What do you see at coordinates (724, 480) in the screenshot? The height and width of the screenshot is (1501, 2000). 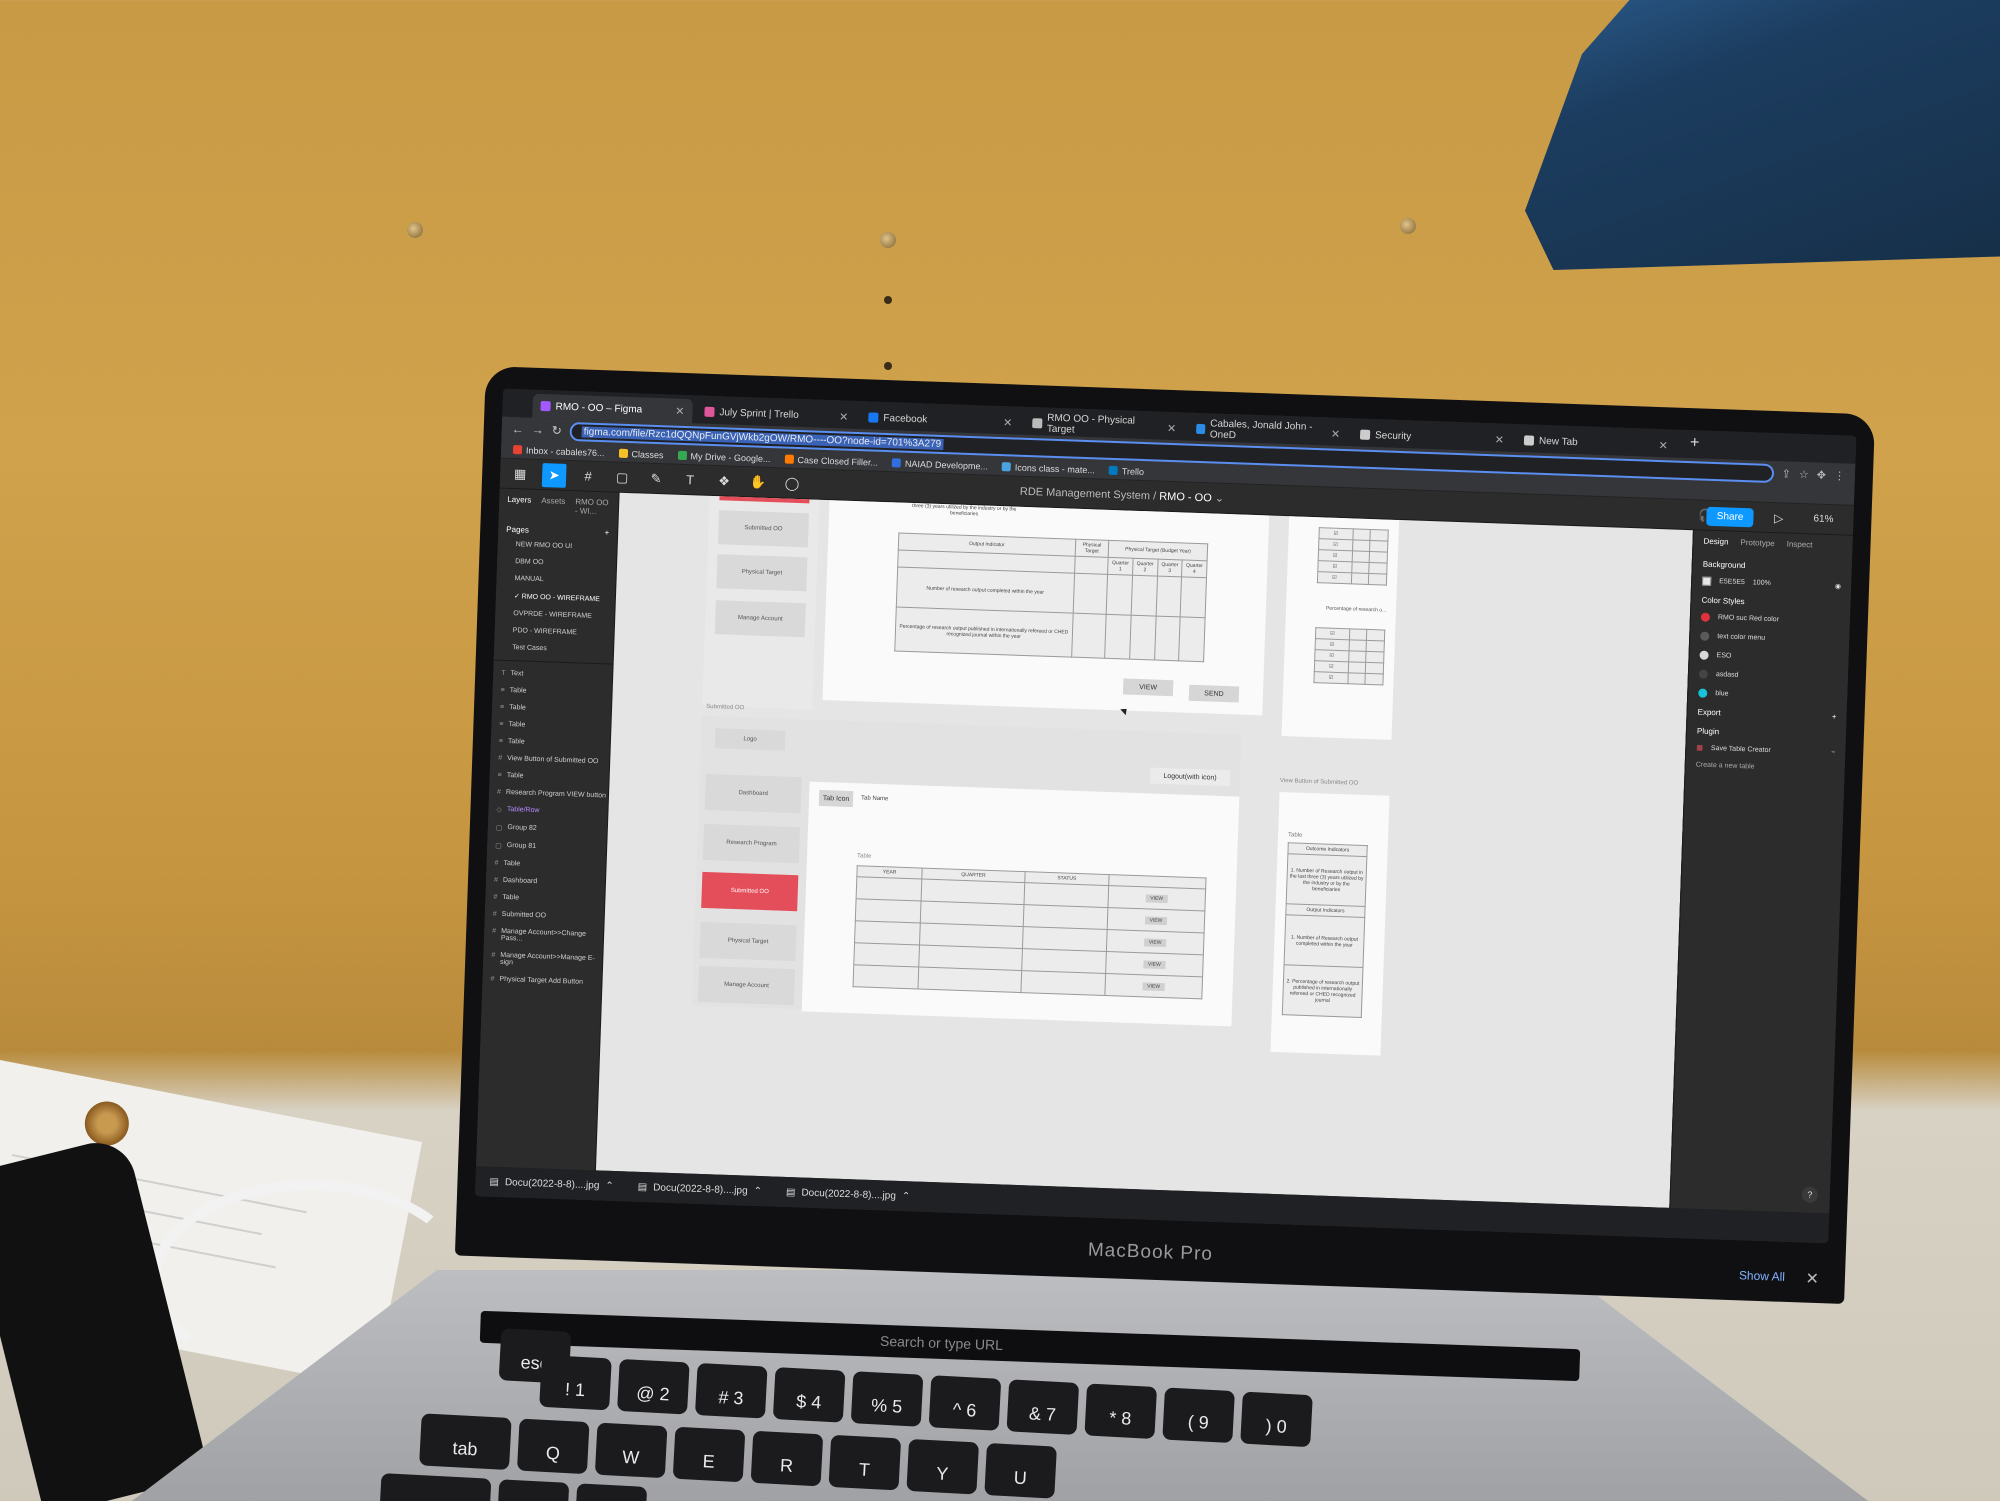 I see `components-icon: ❖` at bounding box center [724, 480].